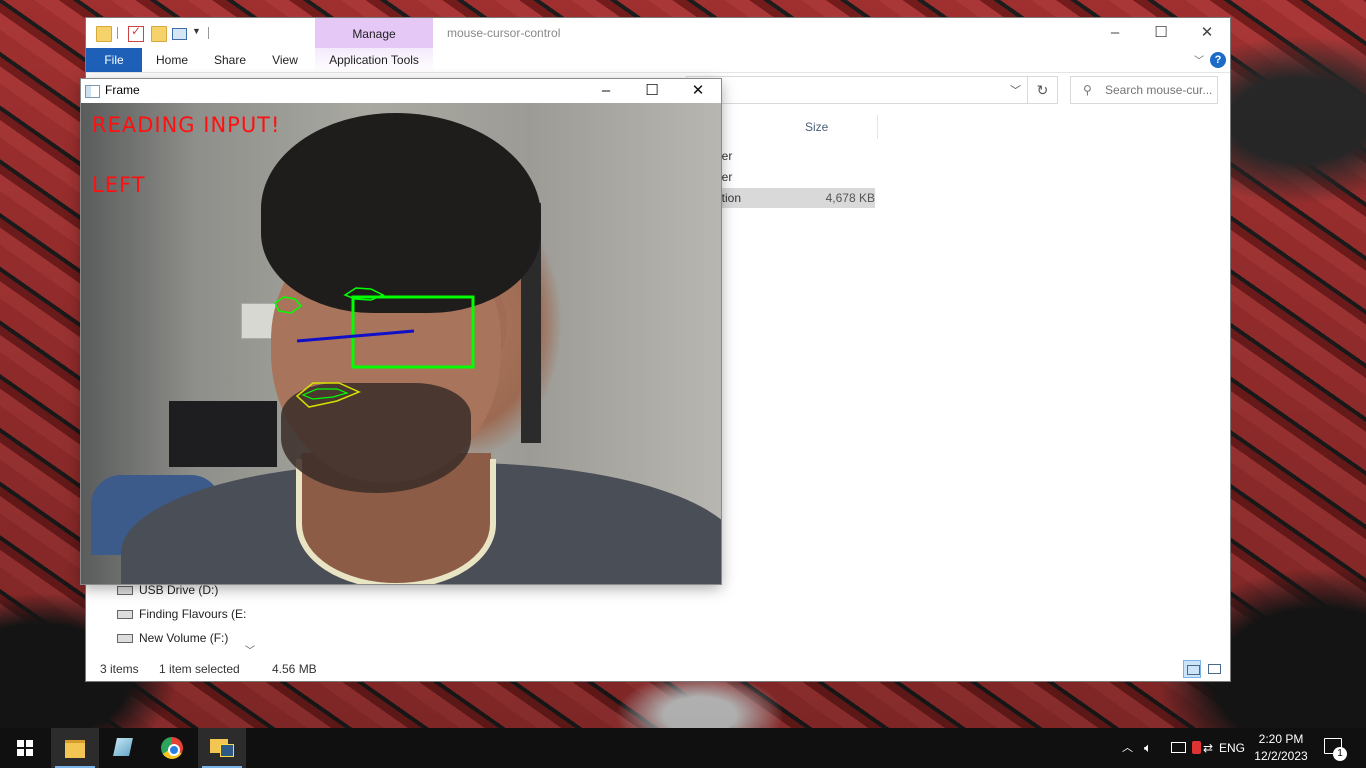 The width and height of the screenshot is (1366, 768). I want to click on taskbar-chrome, so click(172, 748).